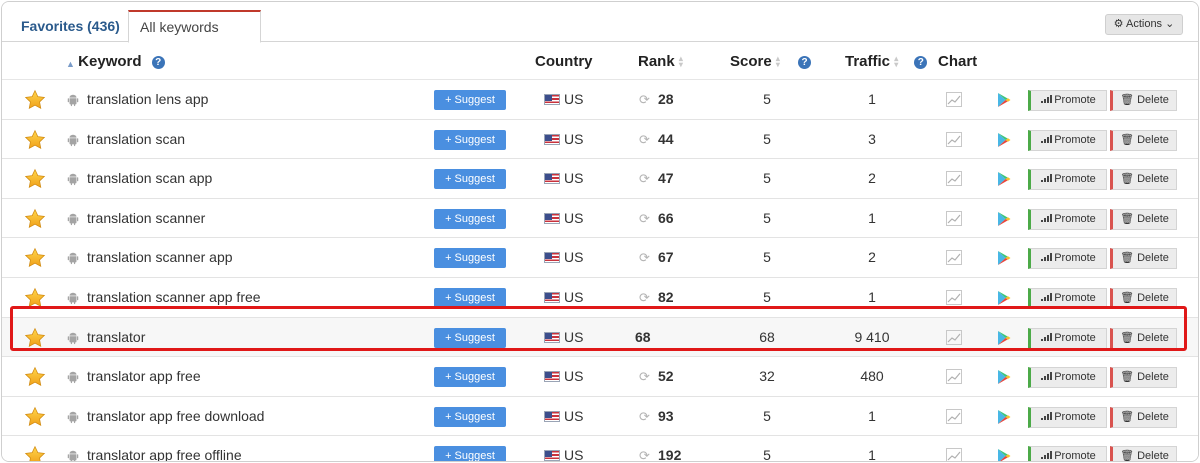 The width and height of the screenshot is (1200, 463). I want to click on country-column-header: Country, so click(564, 61).